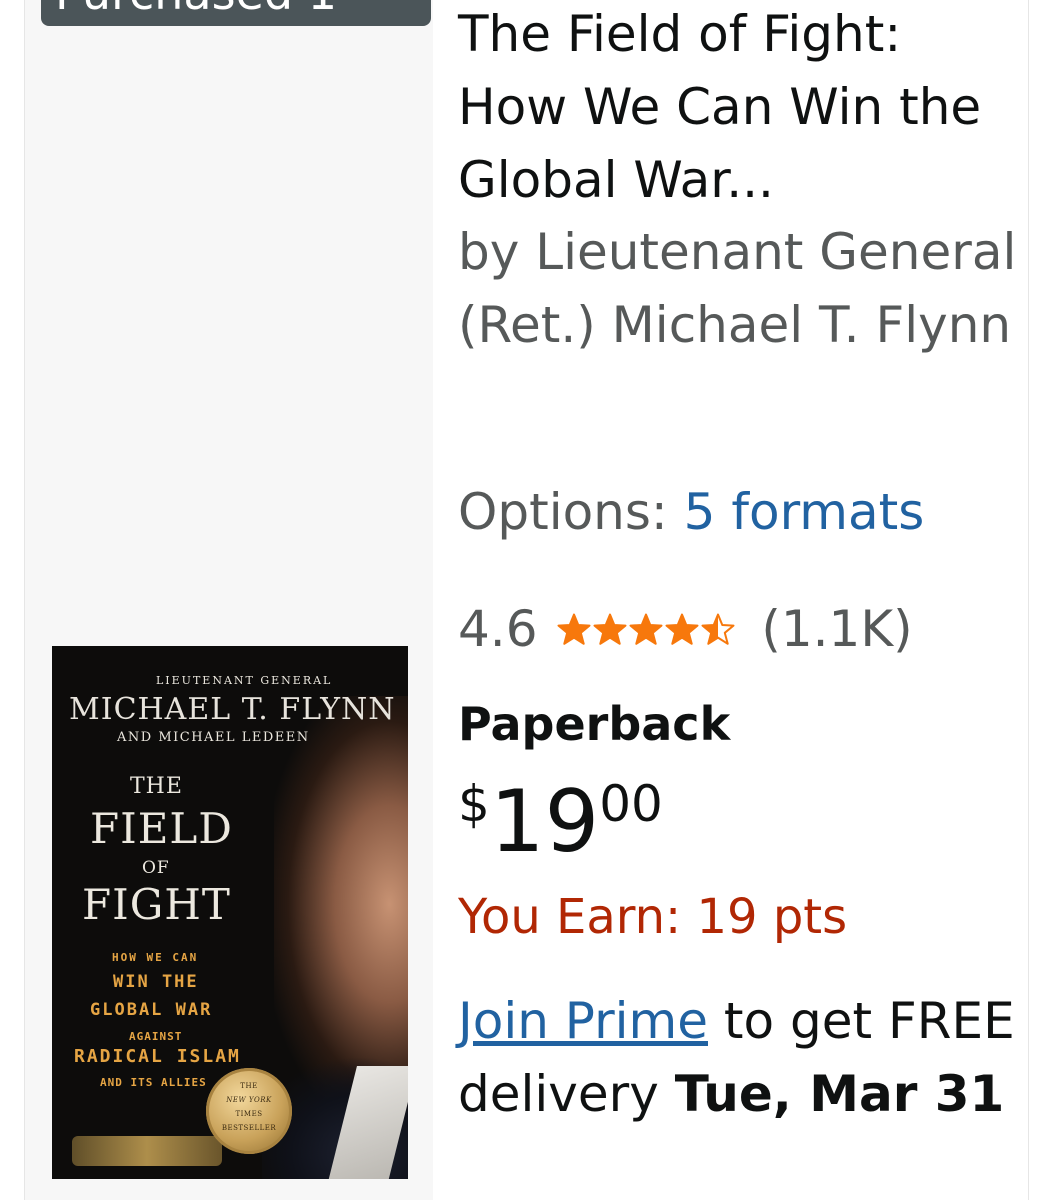  Describe the element at coordinates (232, 709) in the screenshot. I see `cover-author: MICHAEL T. FLYNN` at that location.